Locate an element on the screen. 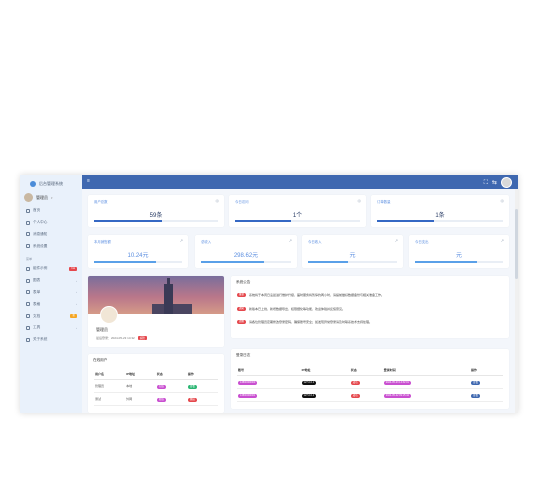 This screenshot has height=500, width=533. user-profile: 管理员 ▾ is located at coordinates (38, 197).